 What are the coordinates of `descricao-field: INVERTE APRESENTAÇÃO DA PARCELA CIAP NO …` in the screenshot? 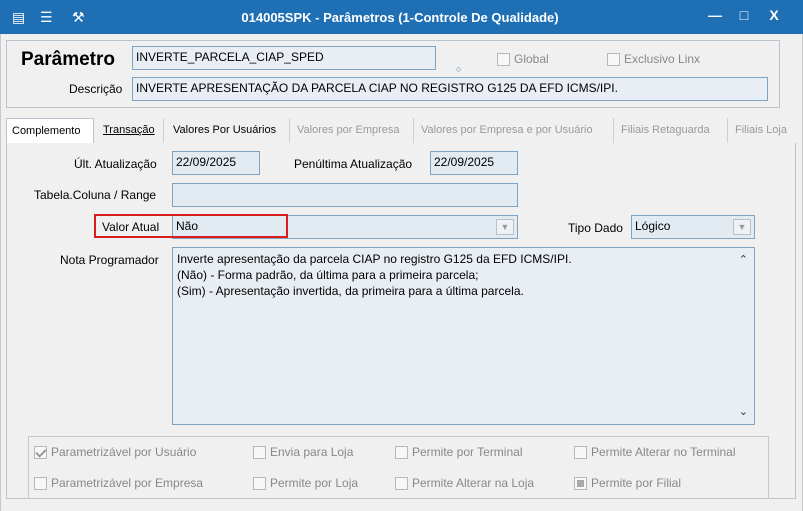 It's located at (450, 89).